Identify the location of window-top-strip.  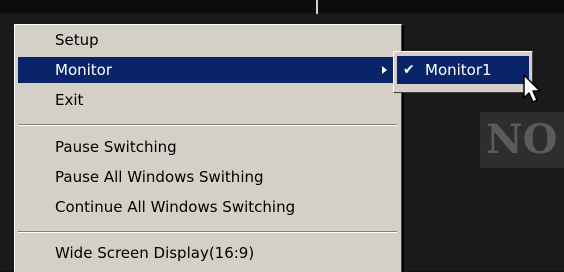
(282, 6).